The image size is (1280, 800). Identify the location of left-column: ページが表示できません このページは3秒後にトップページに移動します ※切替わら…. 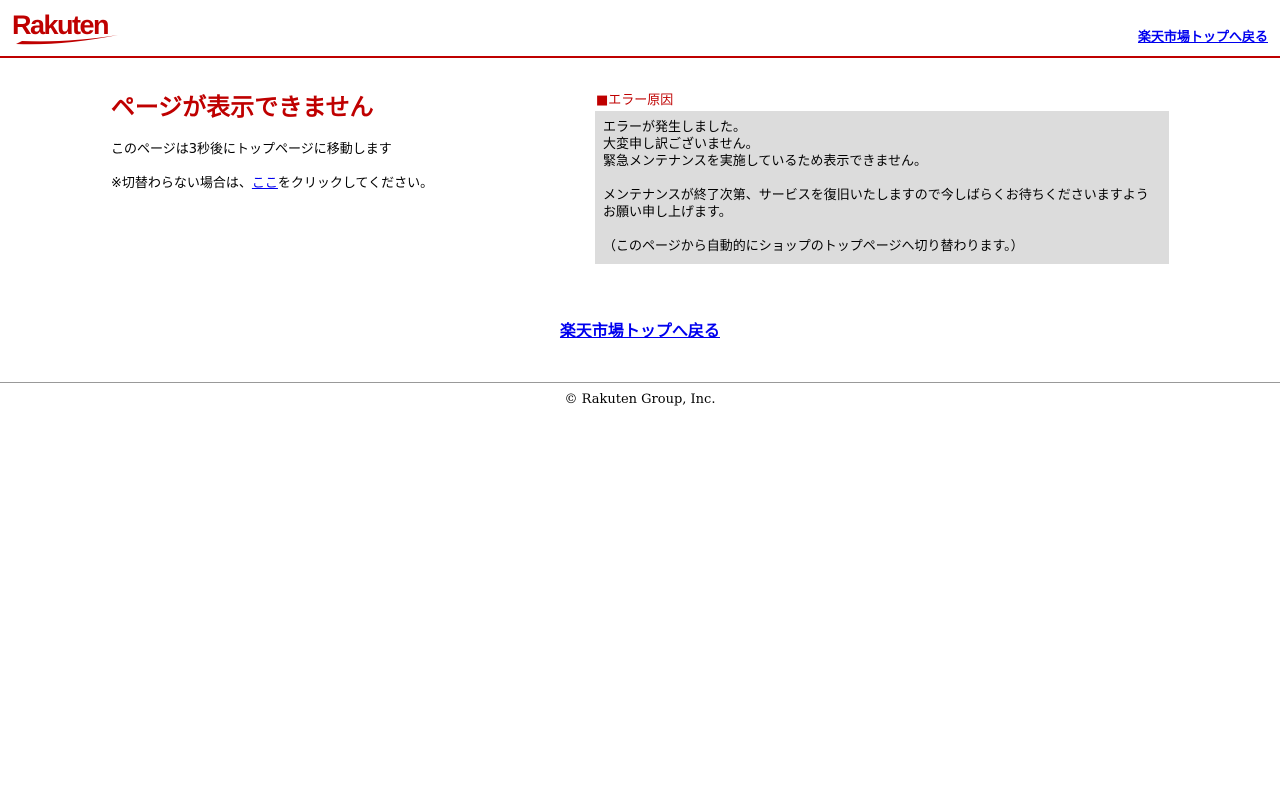
(341, 142).